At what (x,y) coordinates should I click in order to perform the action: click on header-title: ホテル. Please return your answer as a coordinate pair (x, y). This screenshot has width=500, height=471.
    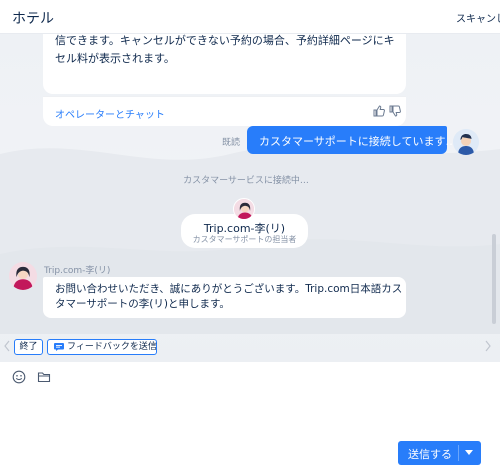
    Looking at the image, I should click on (33, 19).